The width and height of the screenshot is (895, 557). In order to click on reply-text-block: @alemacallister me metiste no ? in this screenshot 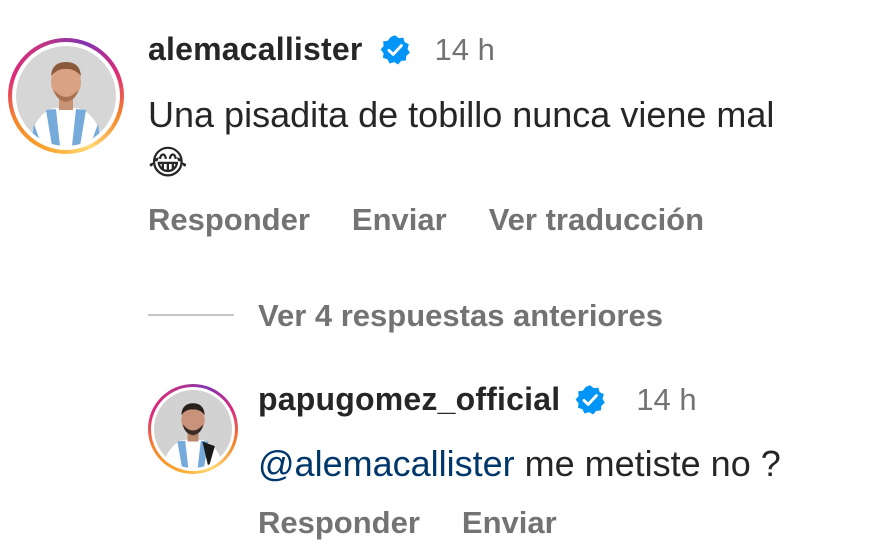, I will do `click(519, 464)`.